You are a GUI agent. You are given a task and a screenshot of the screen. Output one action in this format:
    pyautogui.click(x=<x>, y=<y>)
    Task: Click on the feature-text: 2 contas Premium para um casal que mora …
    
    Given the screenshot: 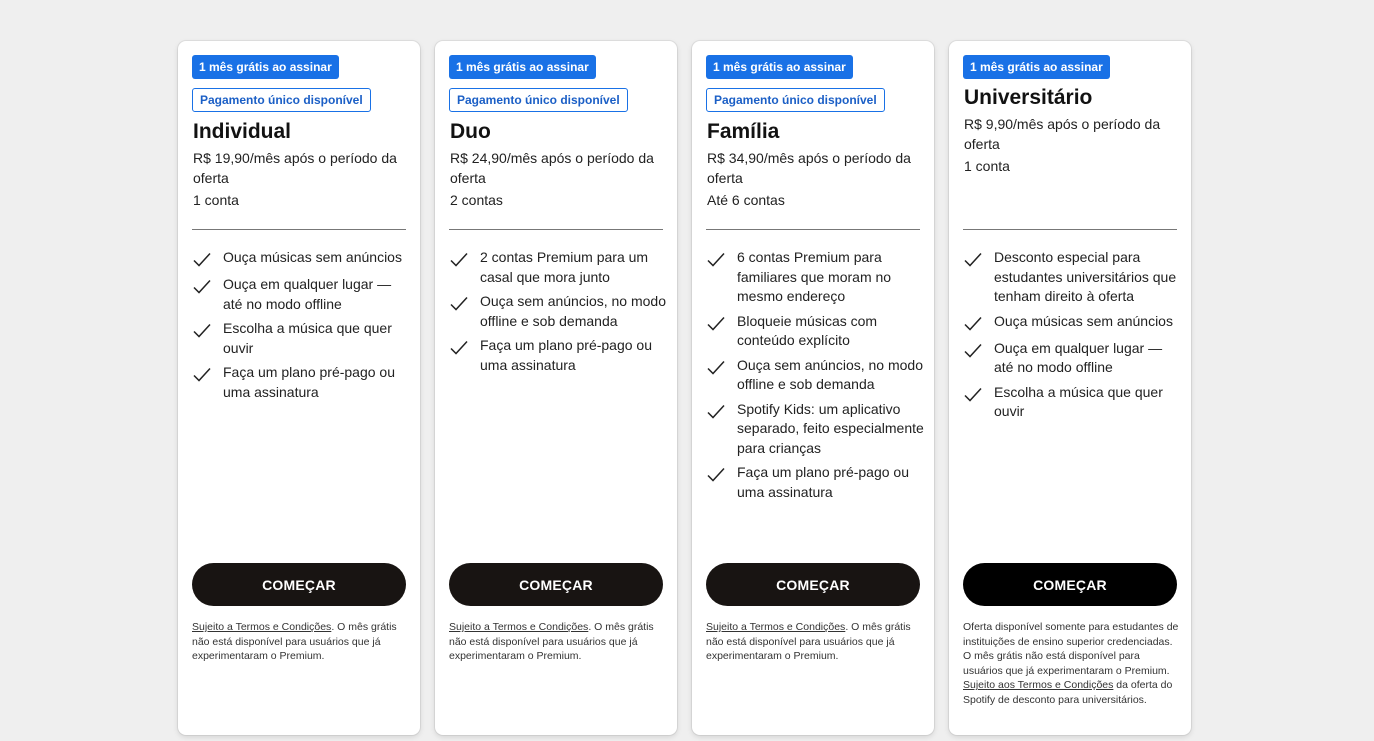 What is the action you would take?
    pyautogui.click(x=564, y=267)
    